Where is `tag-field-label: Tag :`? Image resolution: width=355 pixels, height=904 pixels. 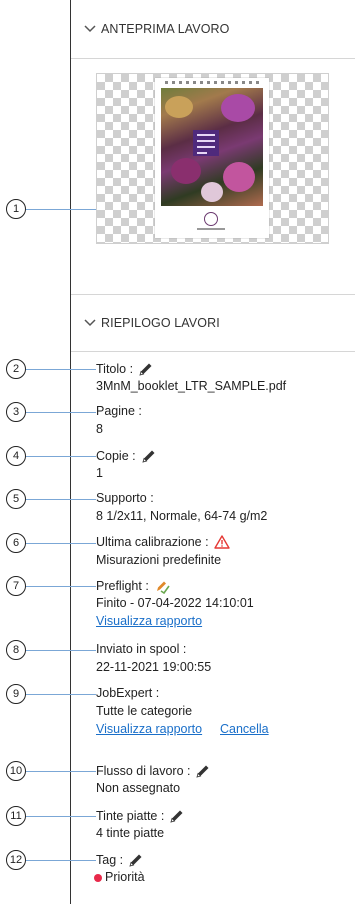
tag-field-label: Tag : is located at coordinates (120, 860).